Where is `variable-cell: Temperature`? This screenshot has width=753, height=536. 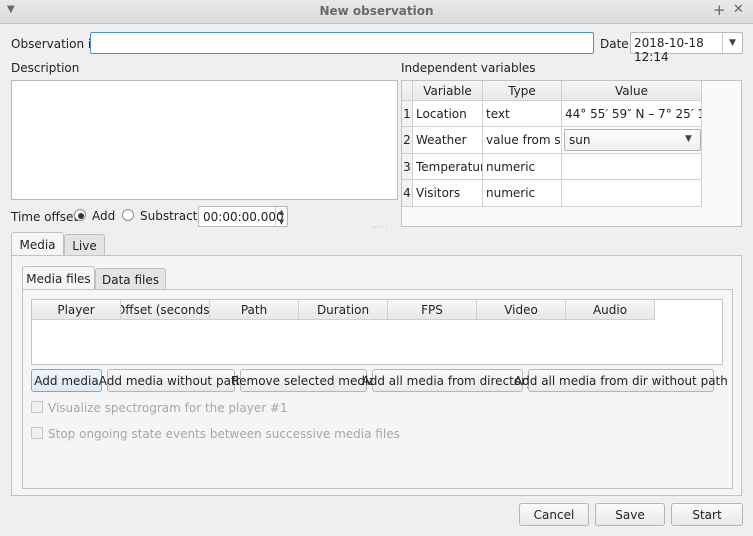 variable-cell: Temperature is located at coordinates (448, 167).